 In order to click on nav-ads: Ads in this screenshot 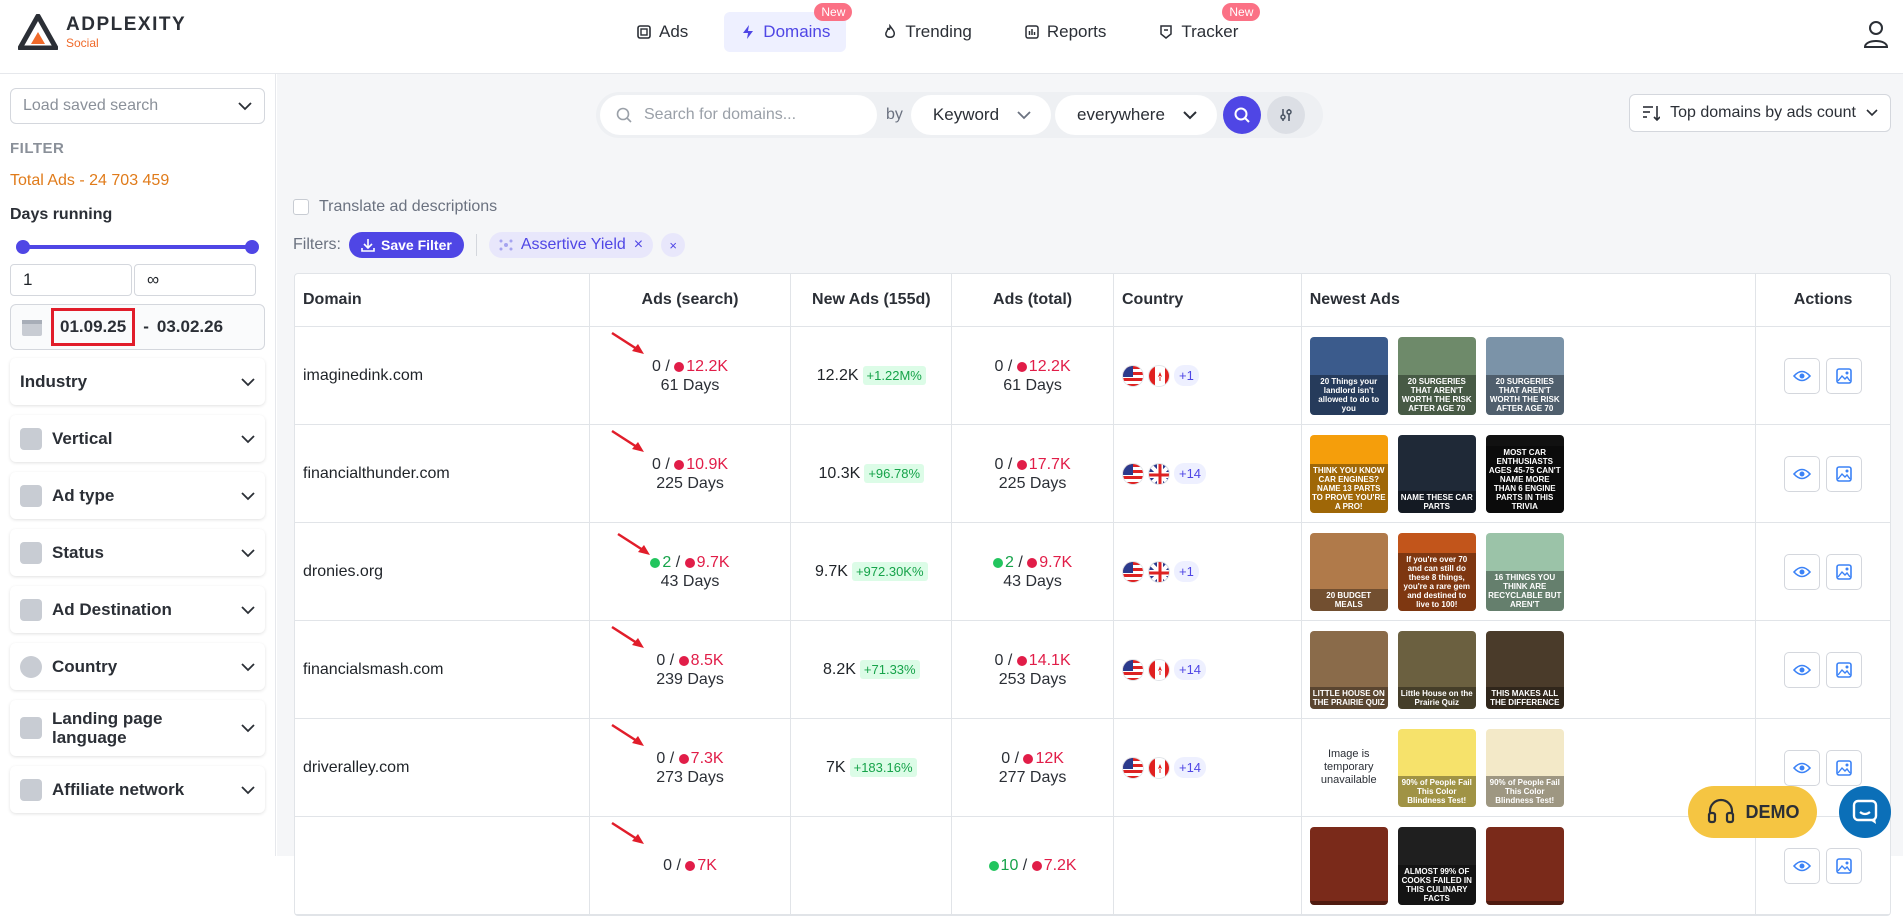, I will do `click(662, 32)`.